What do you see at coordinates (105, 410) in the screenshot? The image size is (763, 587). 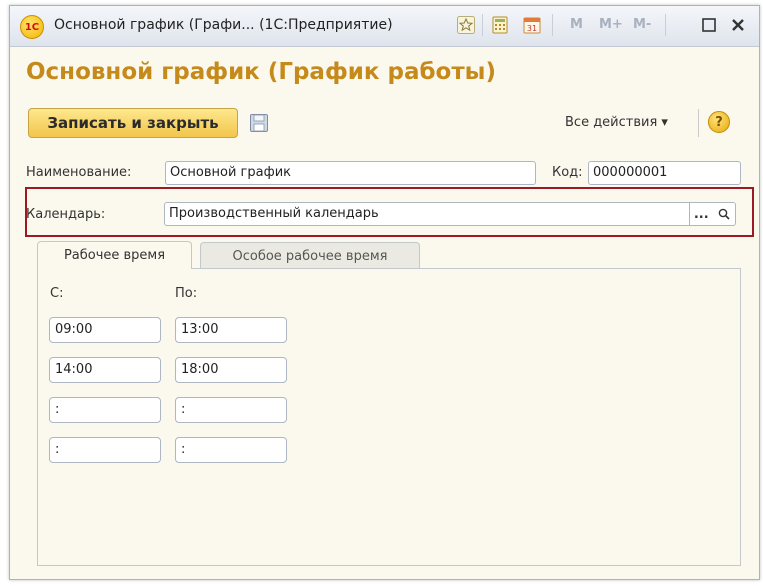 I see `time-from-3: :` at bounding box center [105, 410].